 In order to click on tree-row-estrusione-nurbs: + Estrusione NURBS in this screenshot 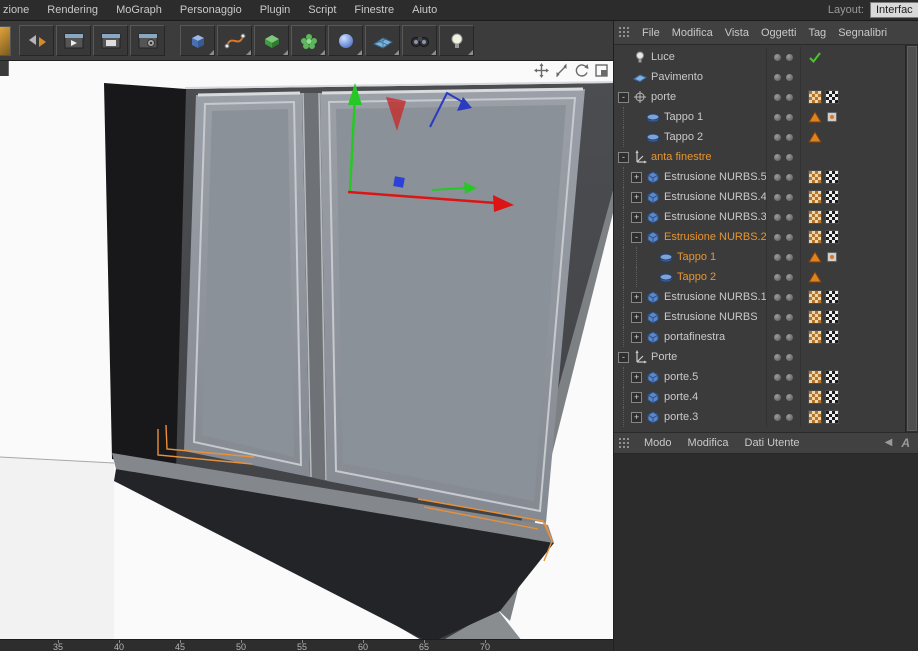, I will do `click(759, 317)`.